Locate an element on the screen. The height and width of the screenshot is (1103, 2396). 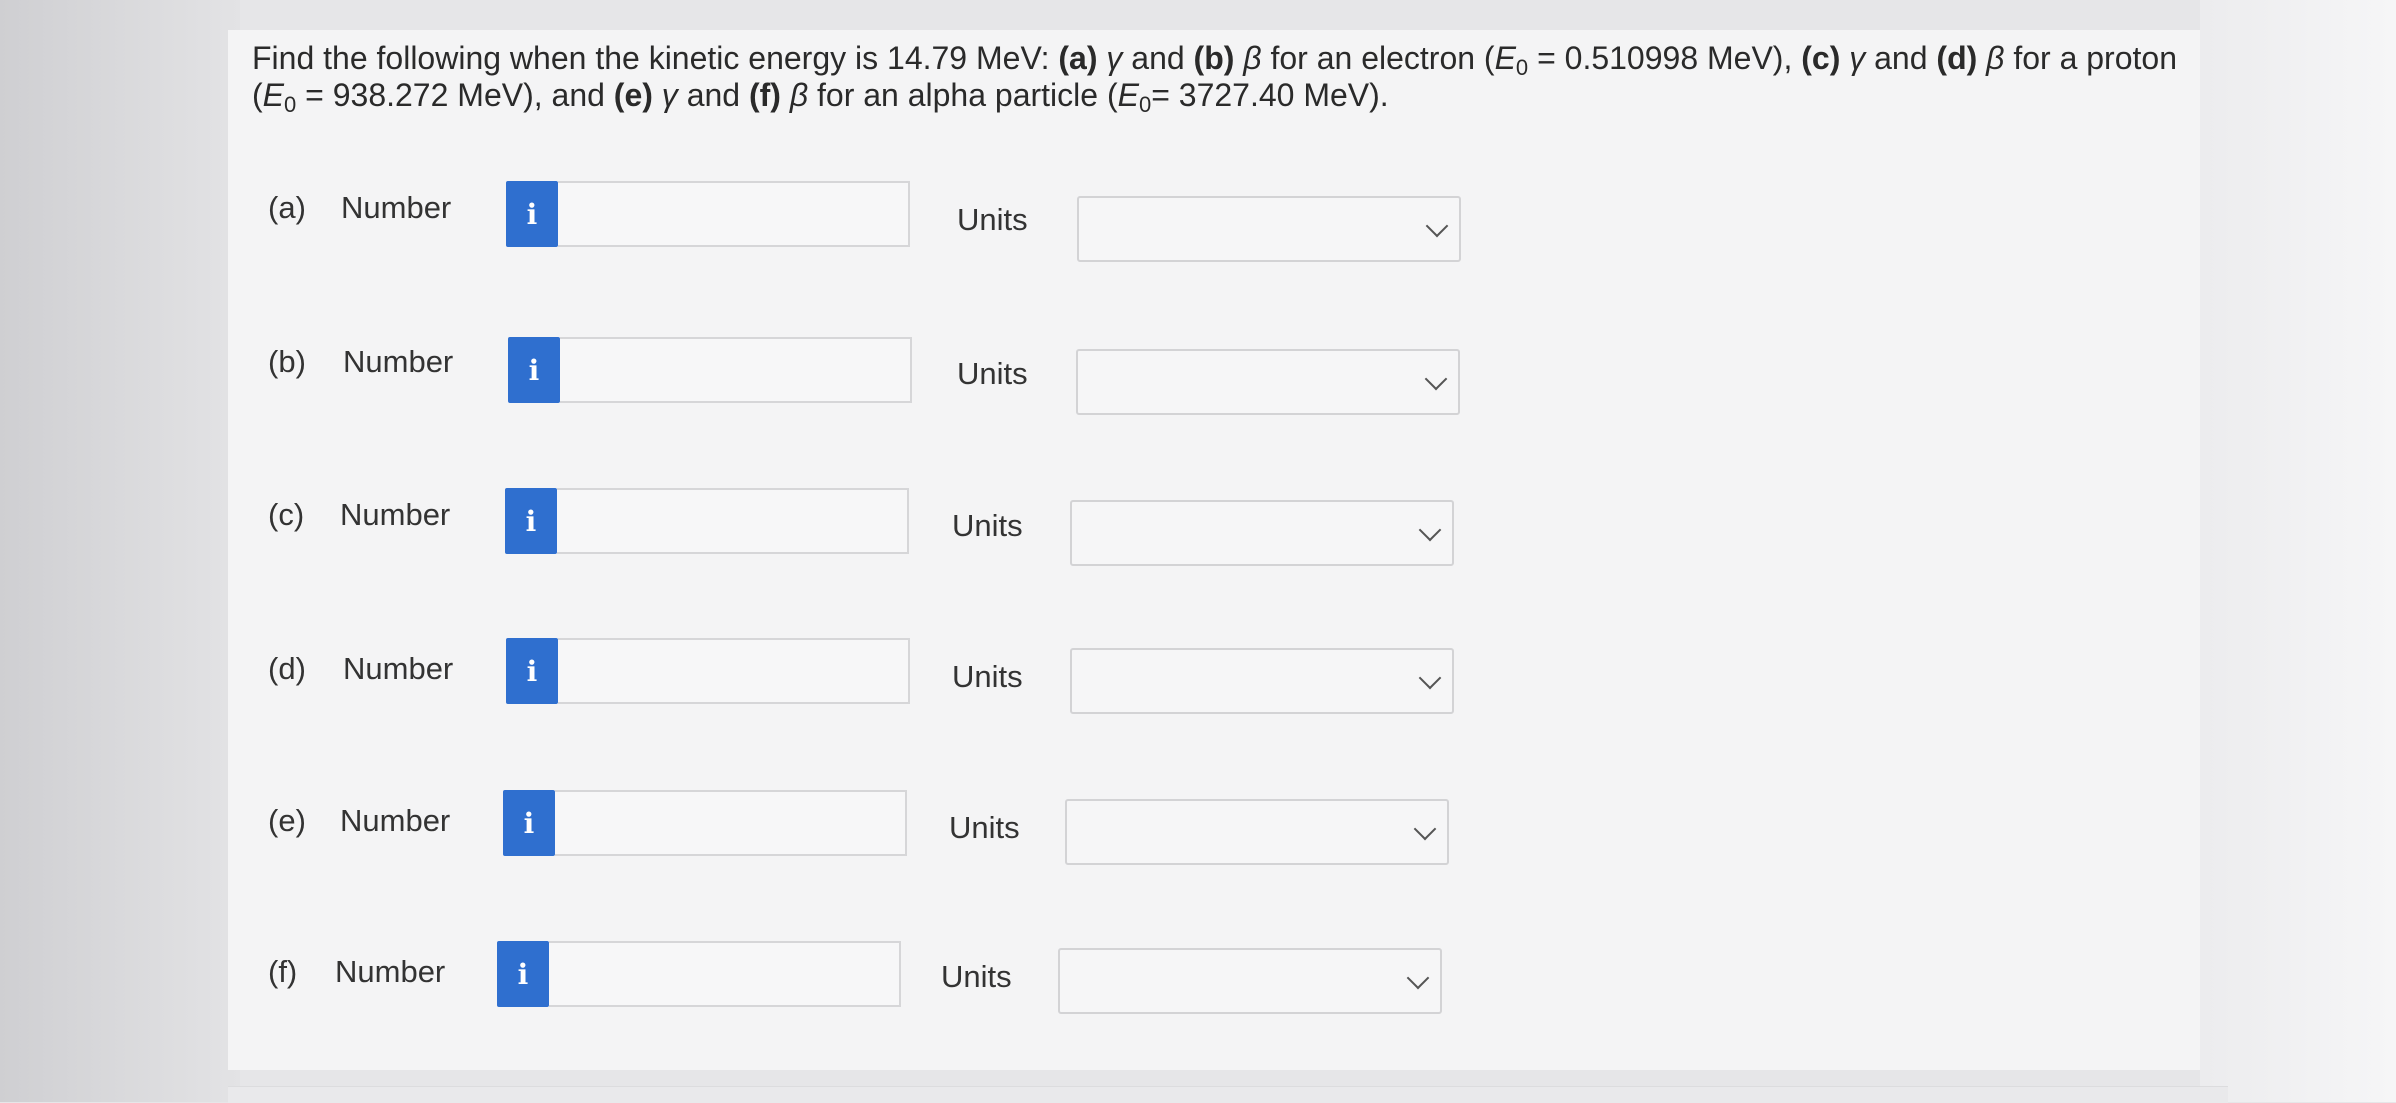
number-input-f is located at coordinates (725, 974).